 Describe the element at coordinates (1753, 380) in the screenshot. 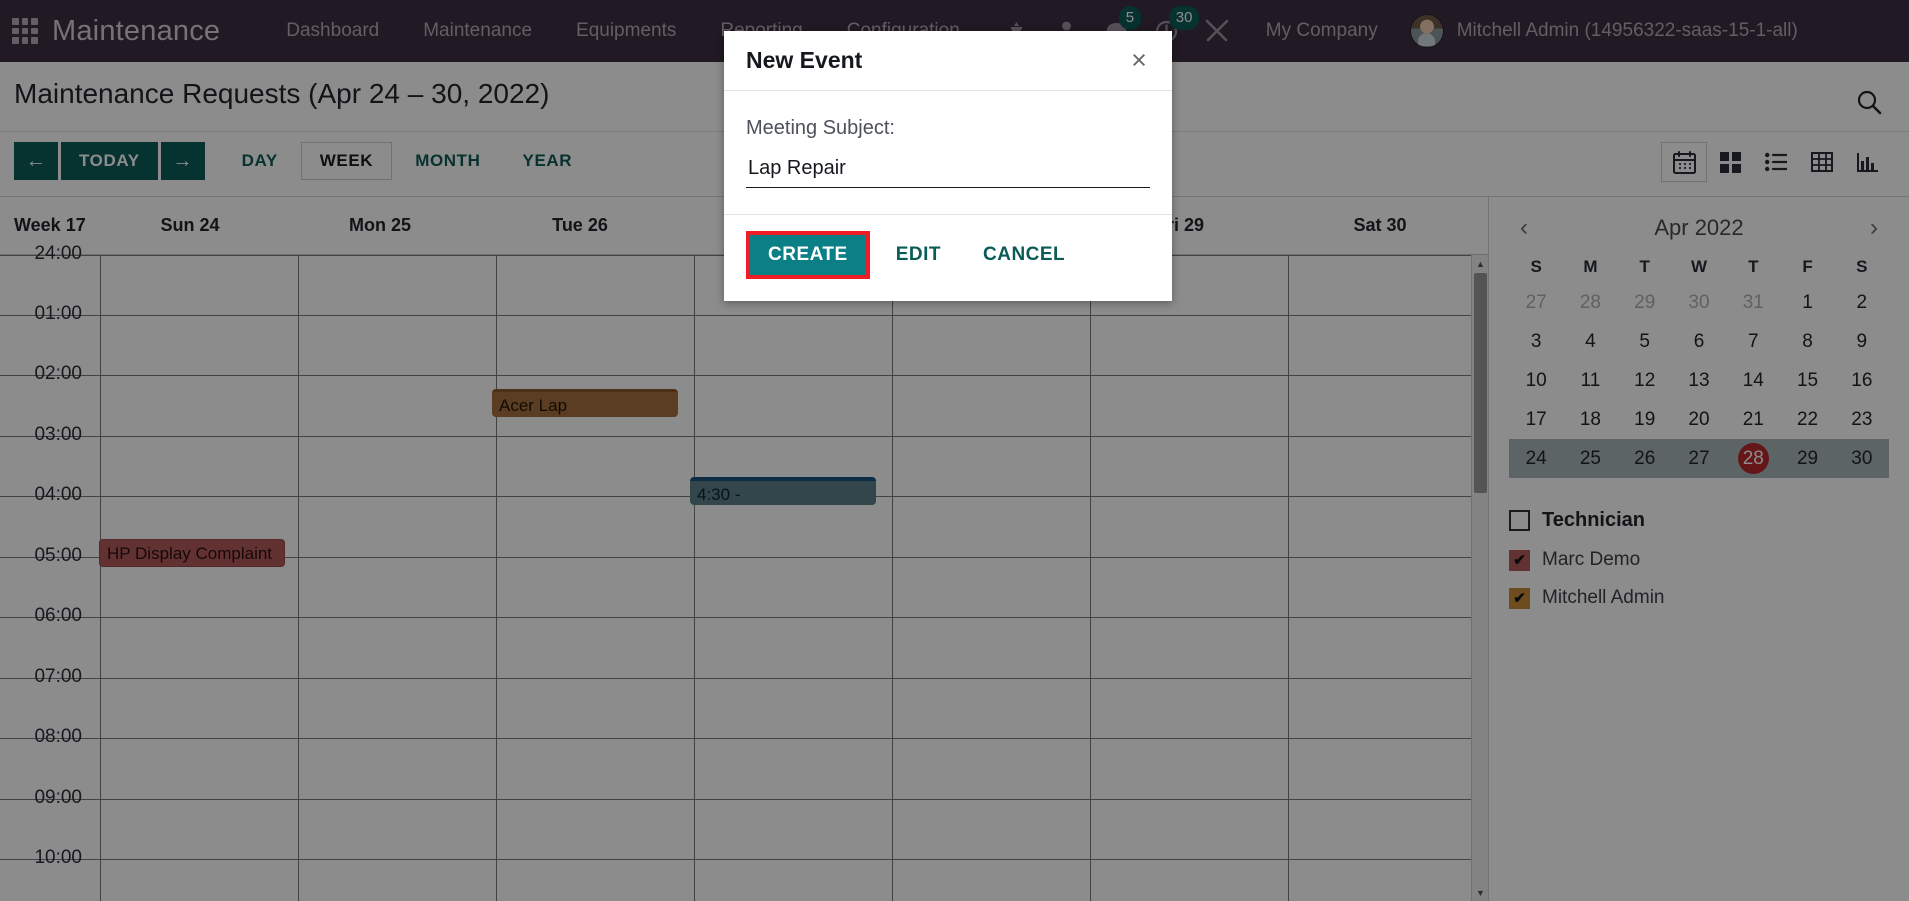

I see `mini-calendar-day: 14` at that location.